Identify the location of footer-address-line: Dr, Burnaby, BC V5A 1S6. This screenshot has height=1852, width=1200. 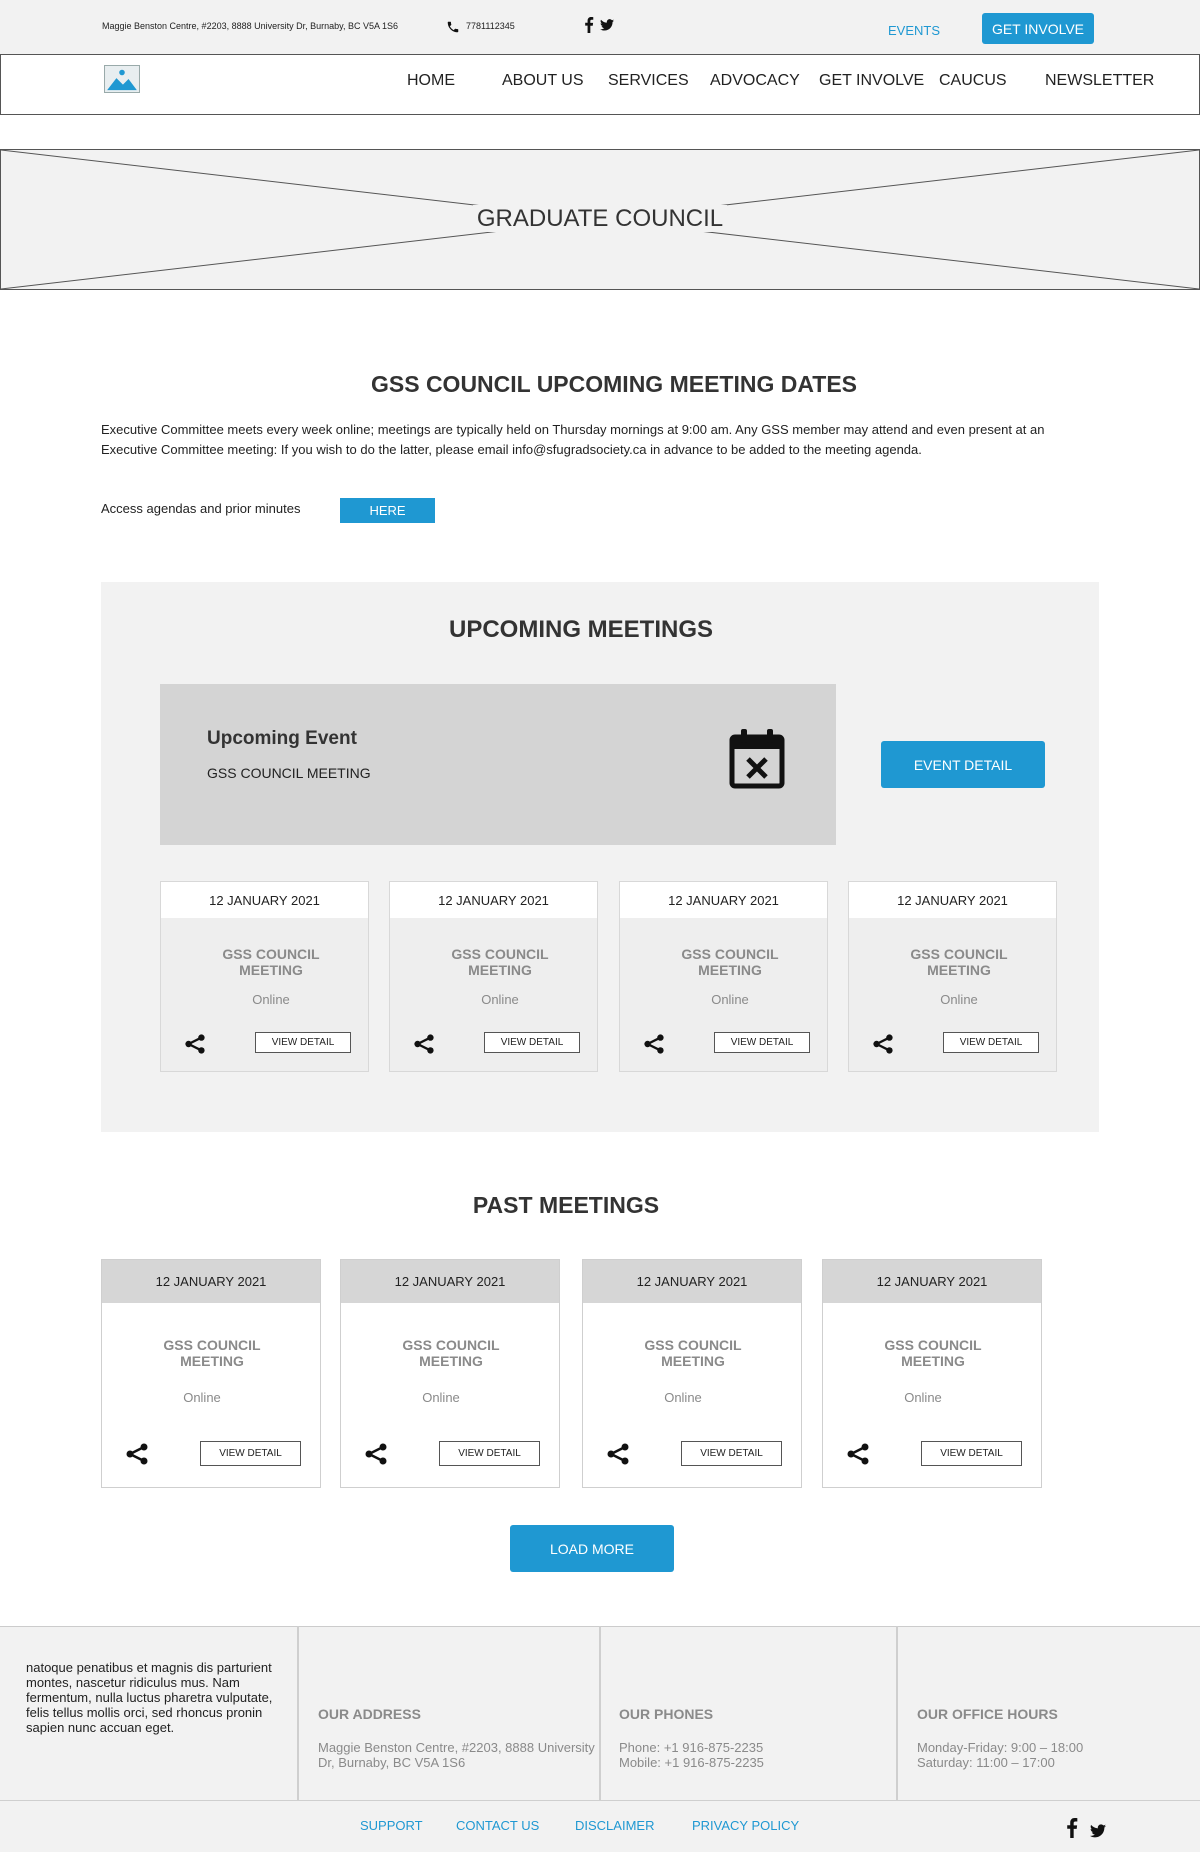
(392, 1762).